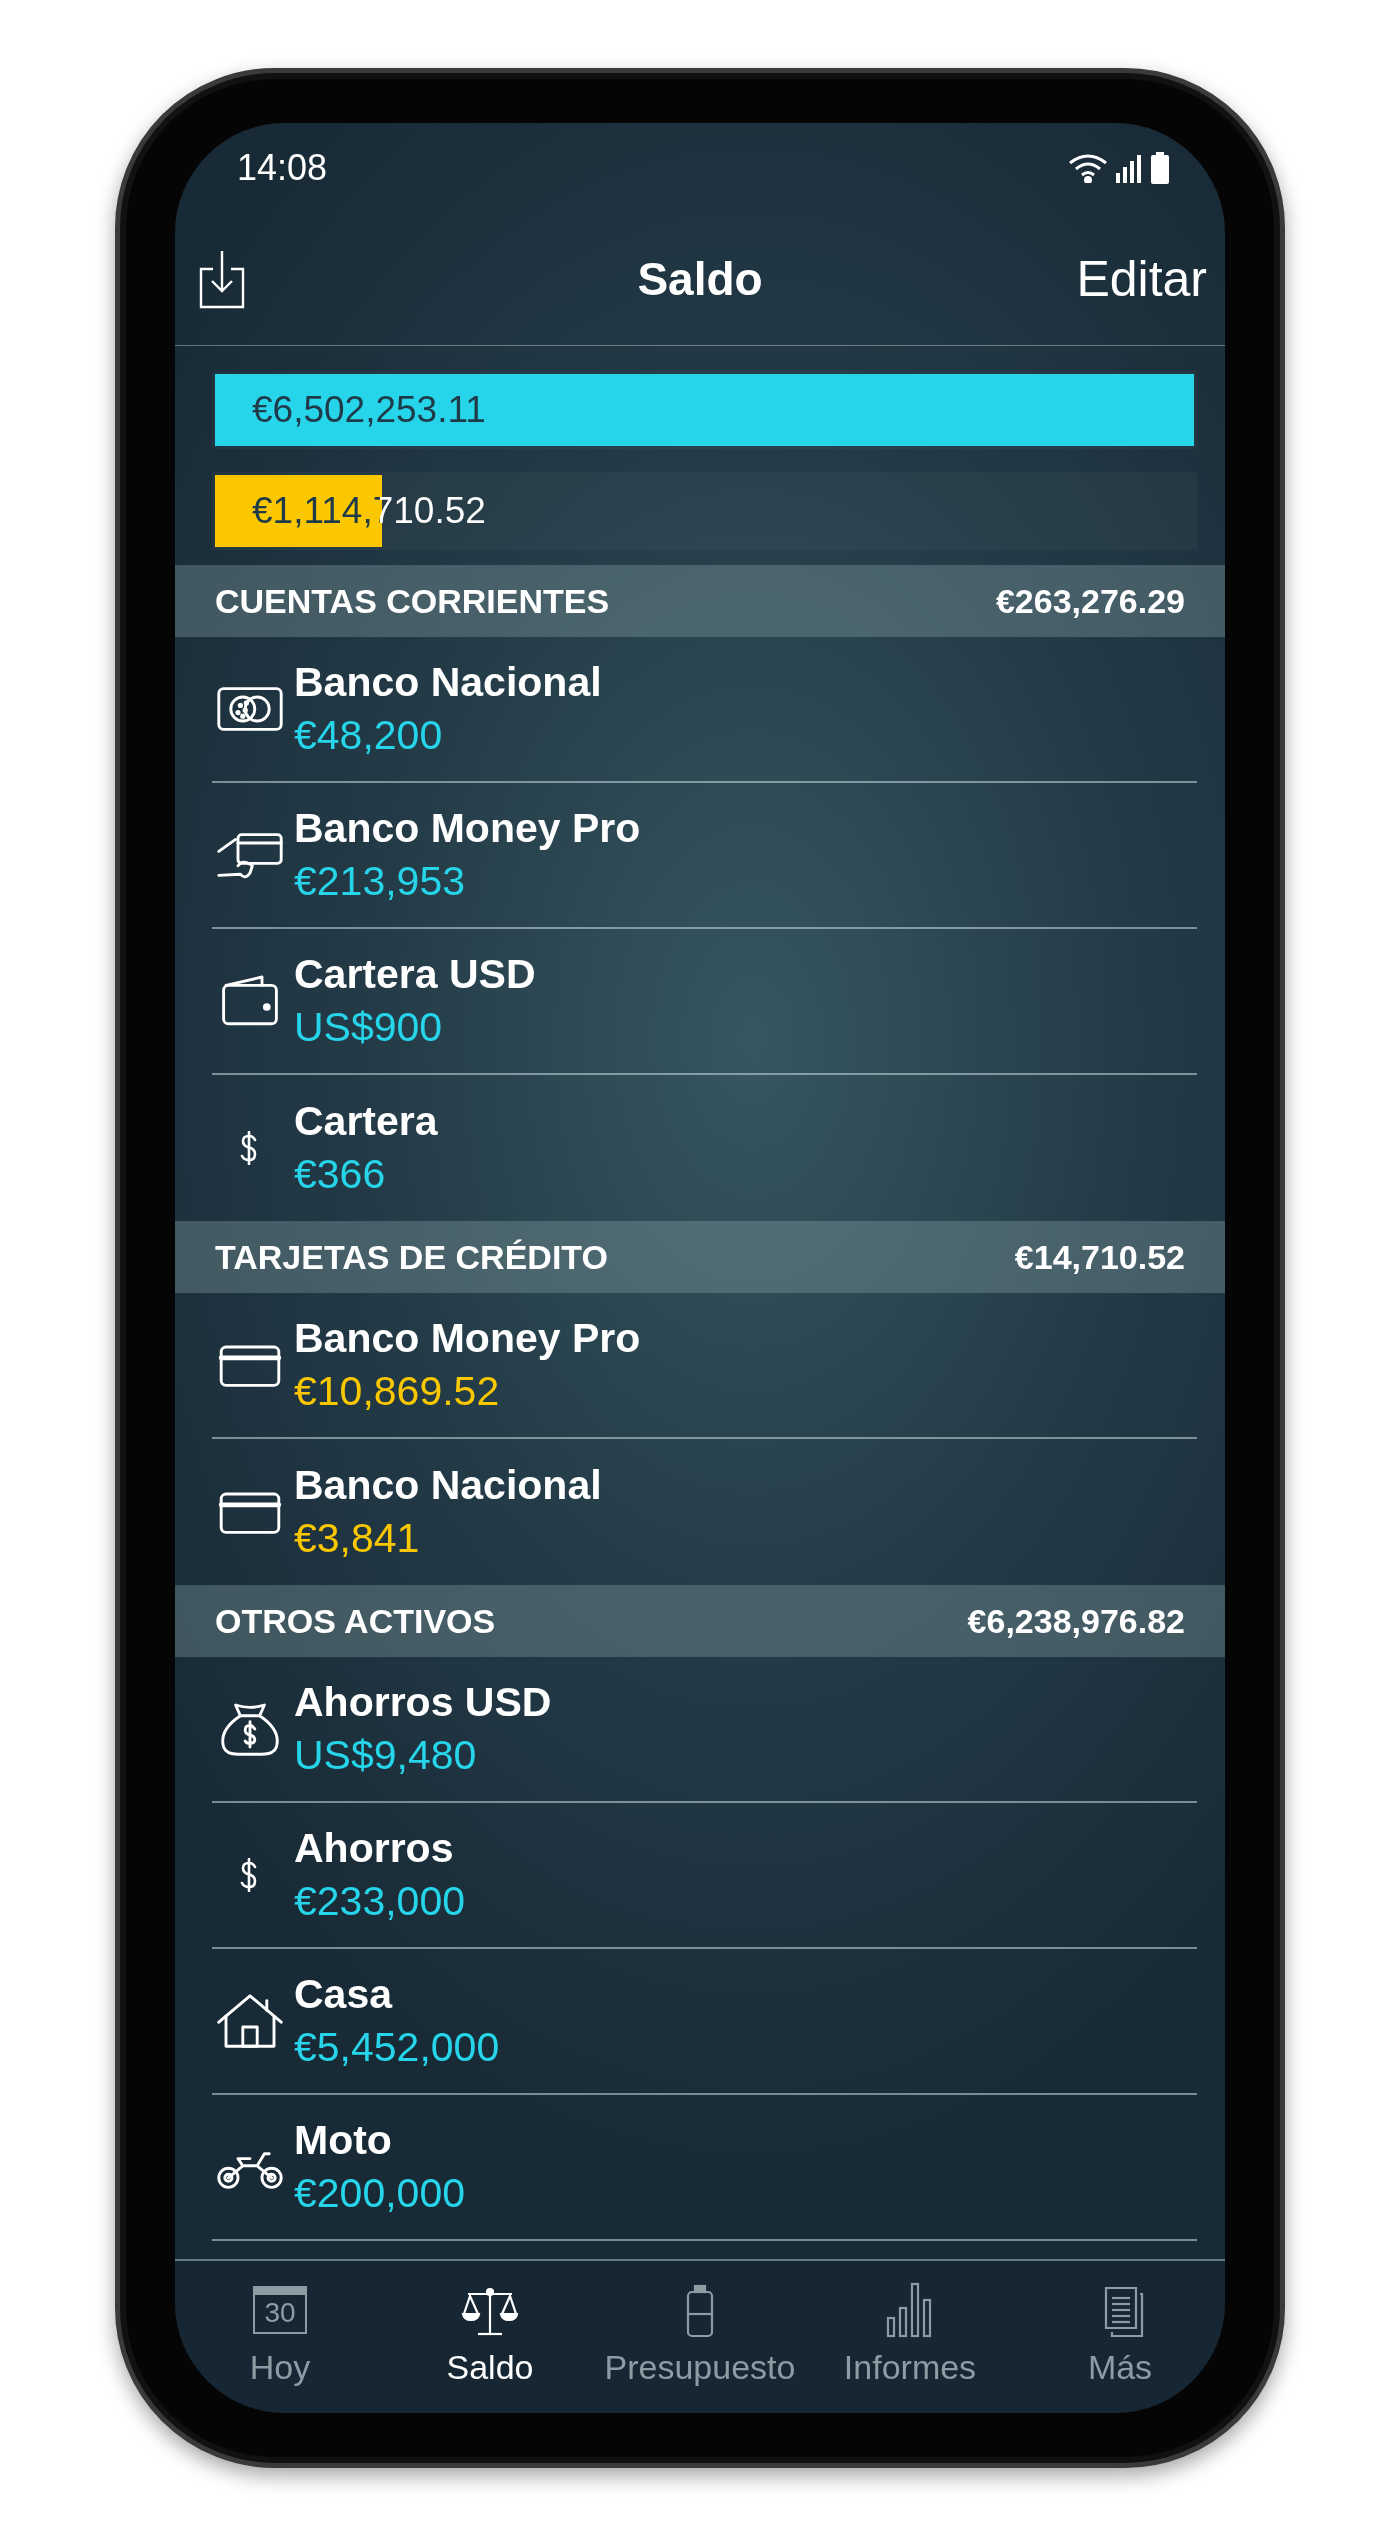 The width and height of the screenshot is (1400, 2534). What do you see at coordinates (411, 1257) in the screenshot?
I see `section-title: TARJETAS DE CRÉDITO` at bounding box center [411, 1257].